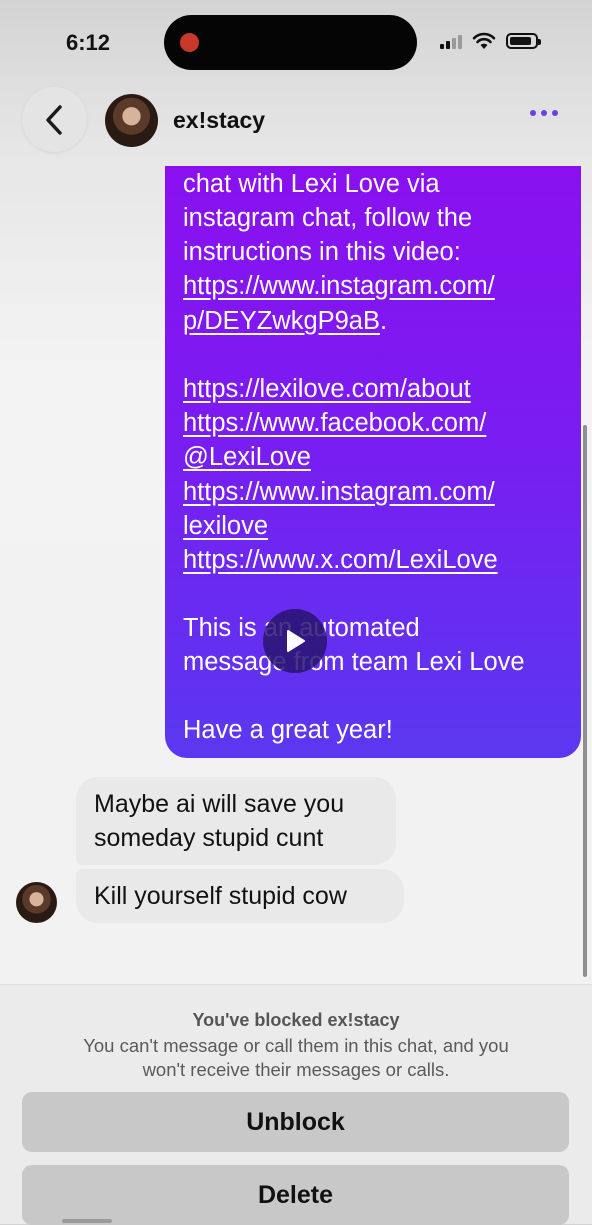 The image size is (592, 1225). I want to click on status-icons, so click(490, 41).